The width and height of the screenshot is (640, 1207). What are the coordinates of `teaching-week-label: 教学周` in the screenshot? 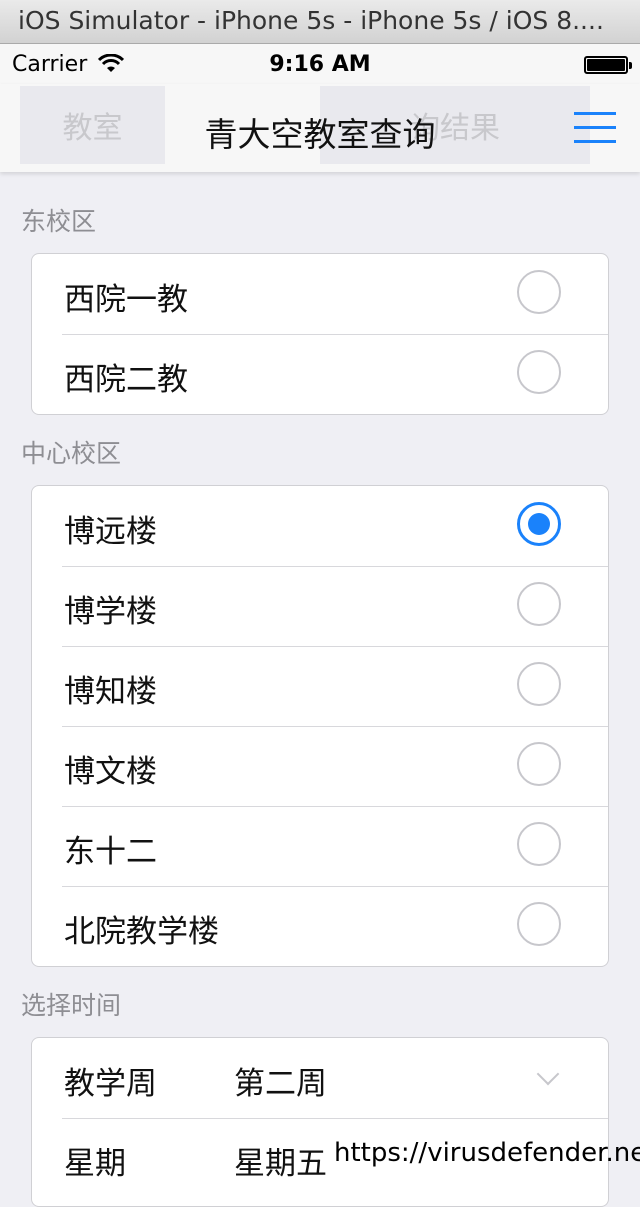 It's located at (110, 1084).